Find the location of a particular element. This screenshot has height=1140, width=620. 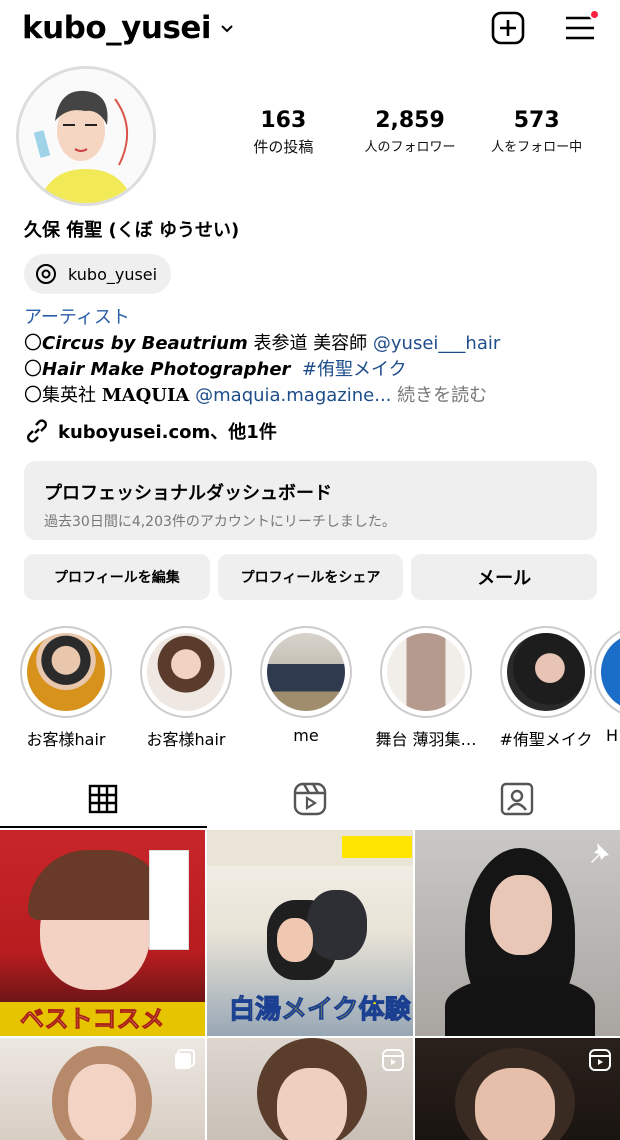

bio-line-2: 〇Hair Make Photographer #侑聖メイク is located at coordinates (215, 369).